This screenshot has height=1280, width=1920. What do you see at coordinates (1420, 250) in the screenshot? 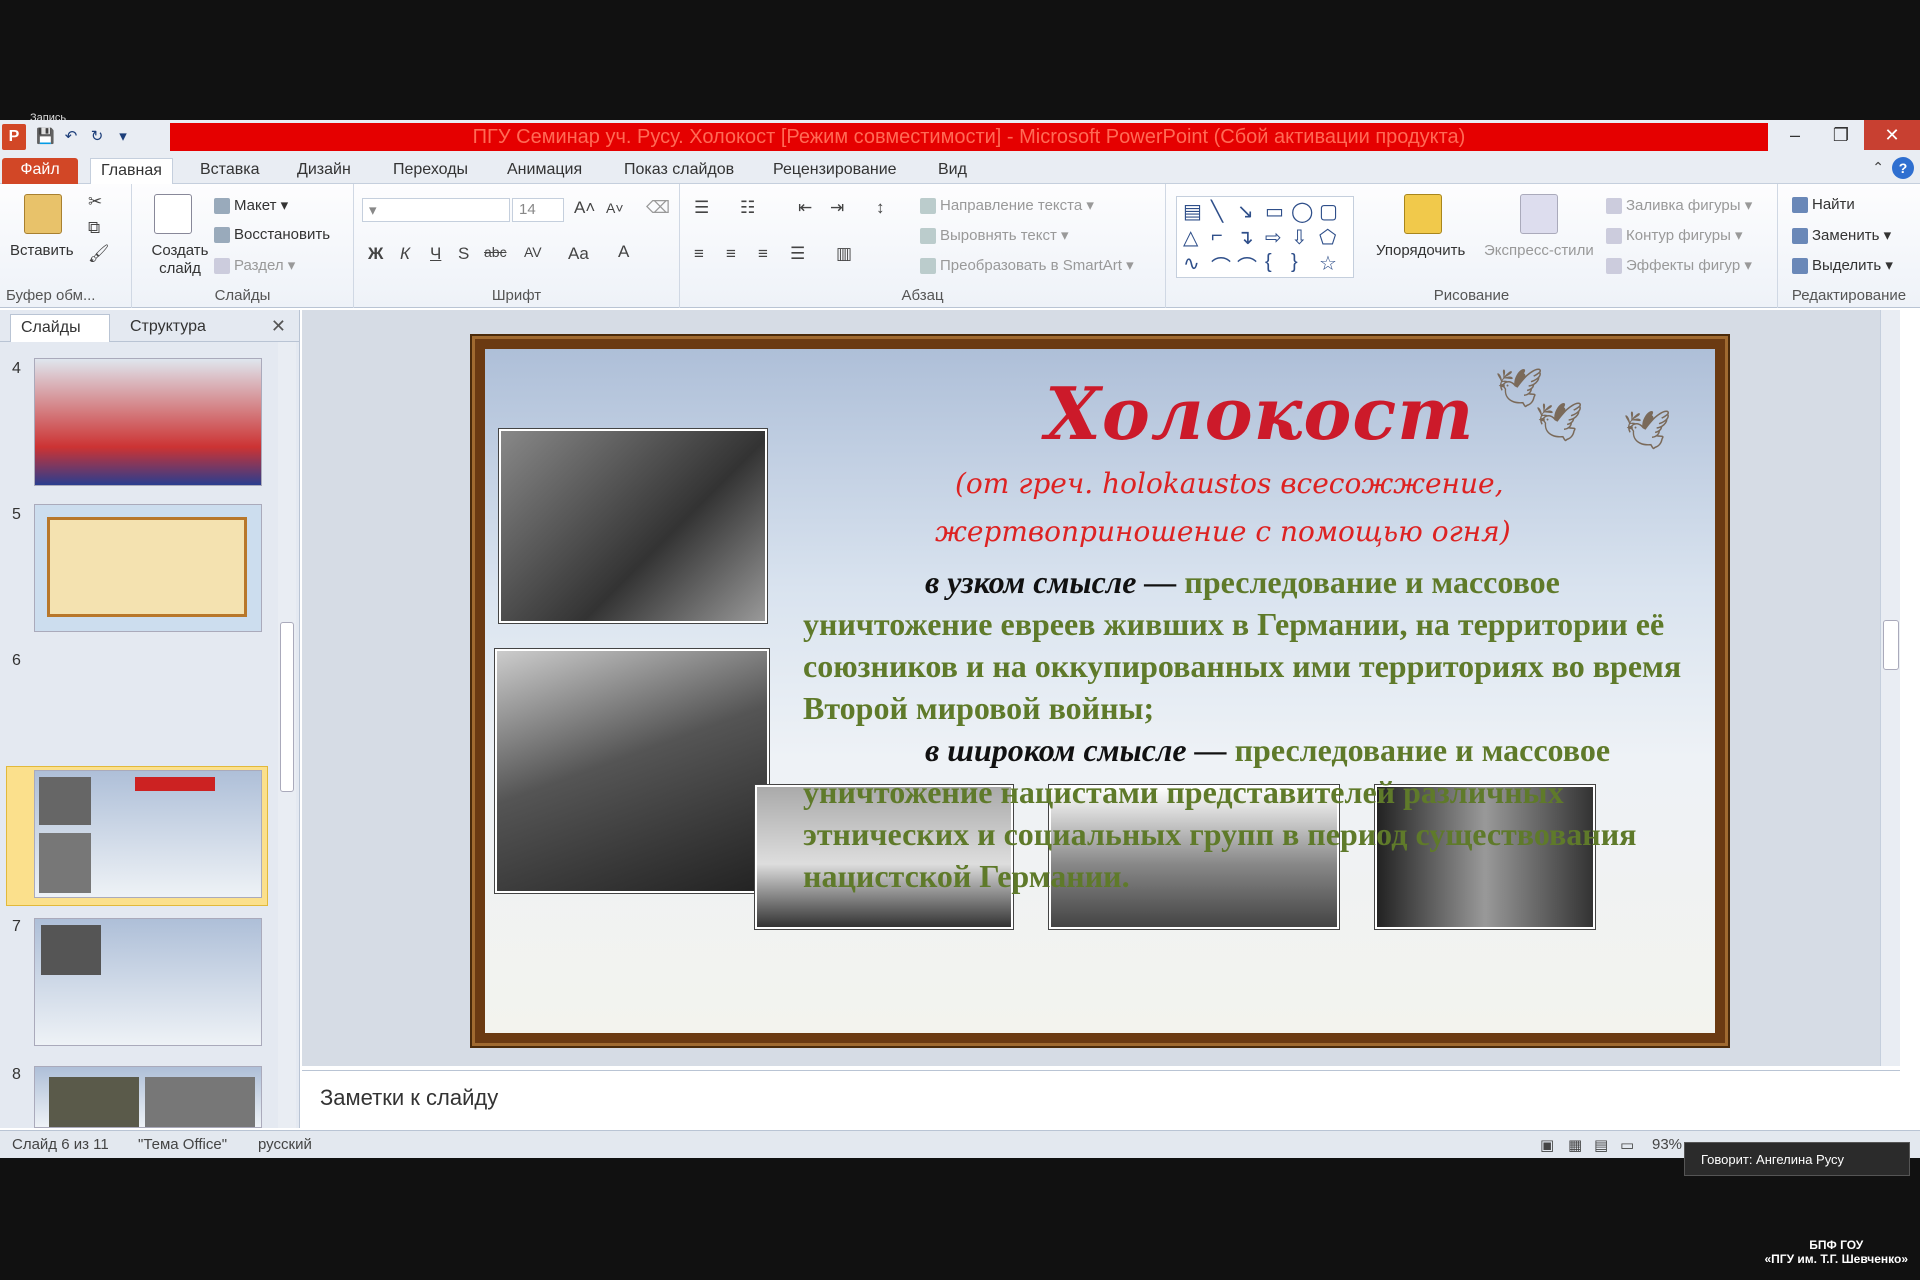
I see `arrange-button: Упорядочить` at bounding box center [1420, 250].